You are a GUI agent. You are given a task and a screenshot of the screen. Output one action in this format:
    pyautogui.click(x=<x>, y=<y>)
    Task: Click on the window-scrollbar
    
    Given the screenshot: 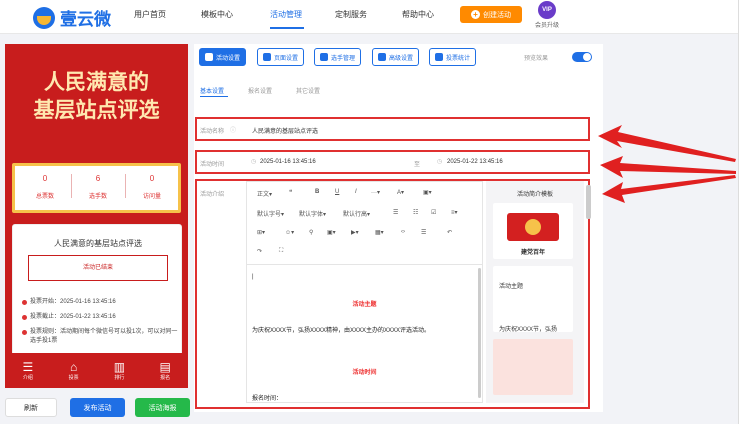 What is the action you would take?
    pyautogui.click(x=744, y=212)
    